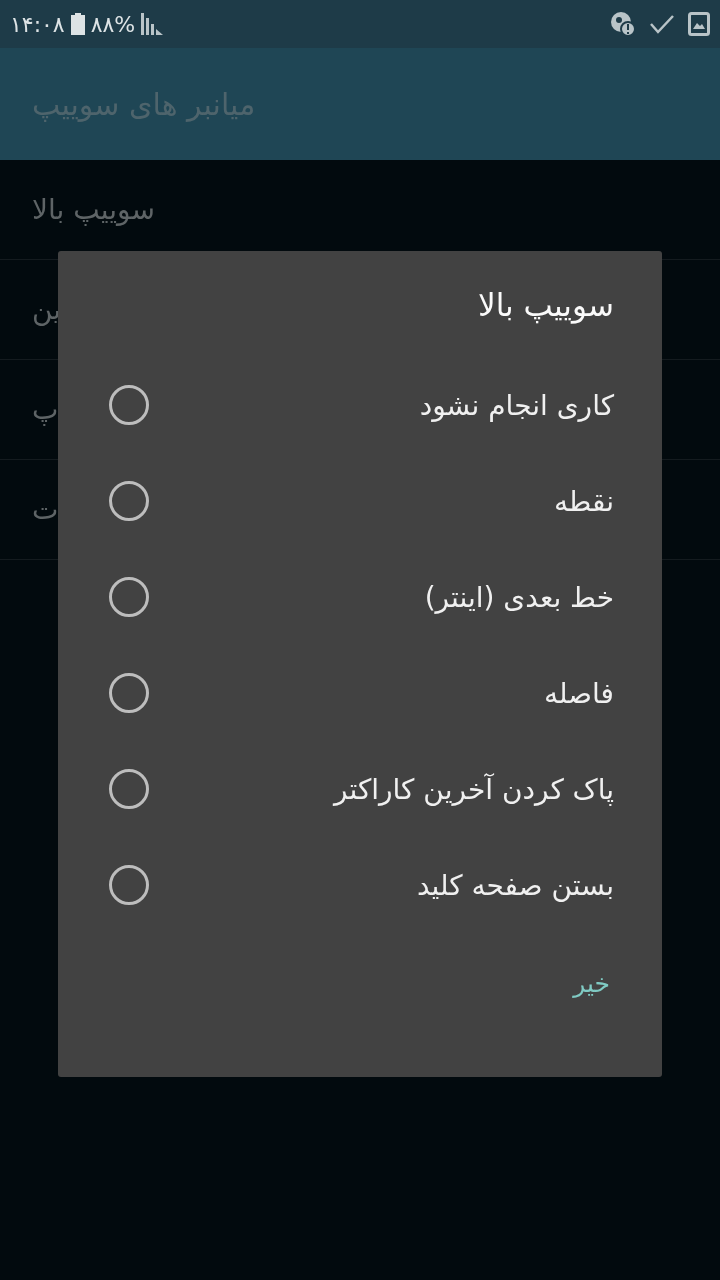 This screenshot has width=720, height=1280. Describe the element at coordinates (662, 24) in the screenshot. I see `check-icon` at that location.